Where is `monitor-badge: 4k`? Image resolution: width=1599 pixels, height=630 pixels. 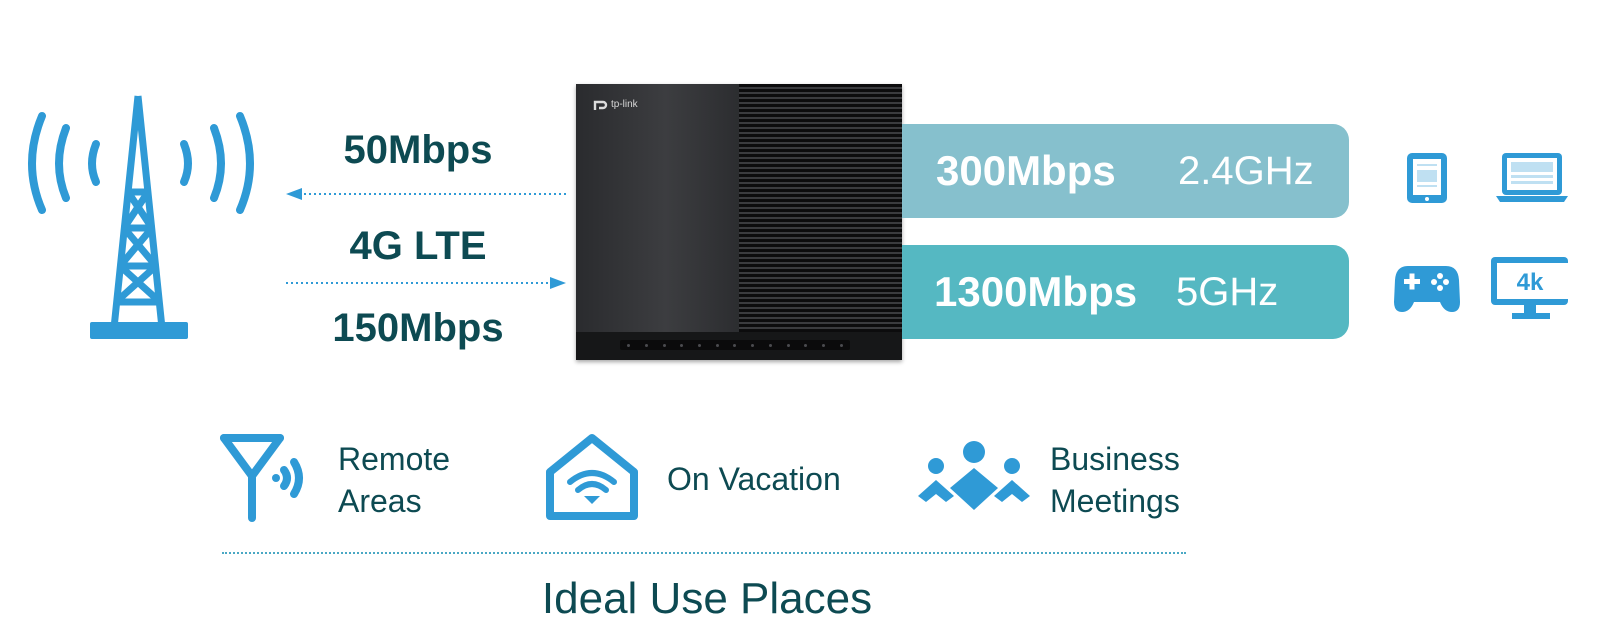
monitor-badge: 4k is located at coordinates (1530, 282).